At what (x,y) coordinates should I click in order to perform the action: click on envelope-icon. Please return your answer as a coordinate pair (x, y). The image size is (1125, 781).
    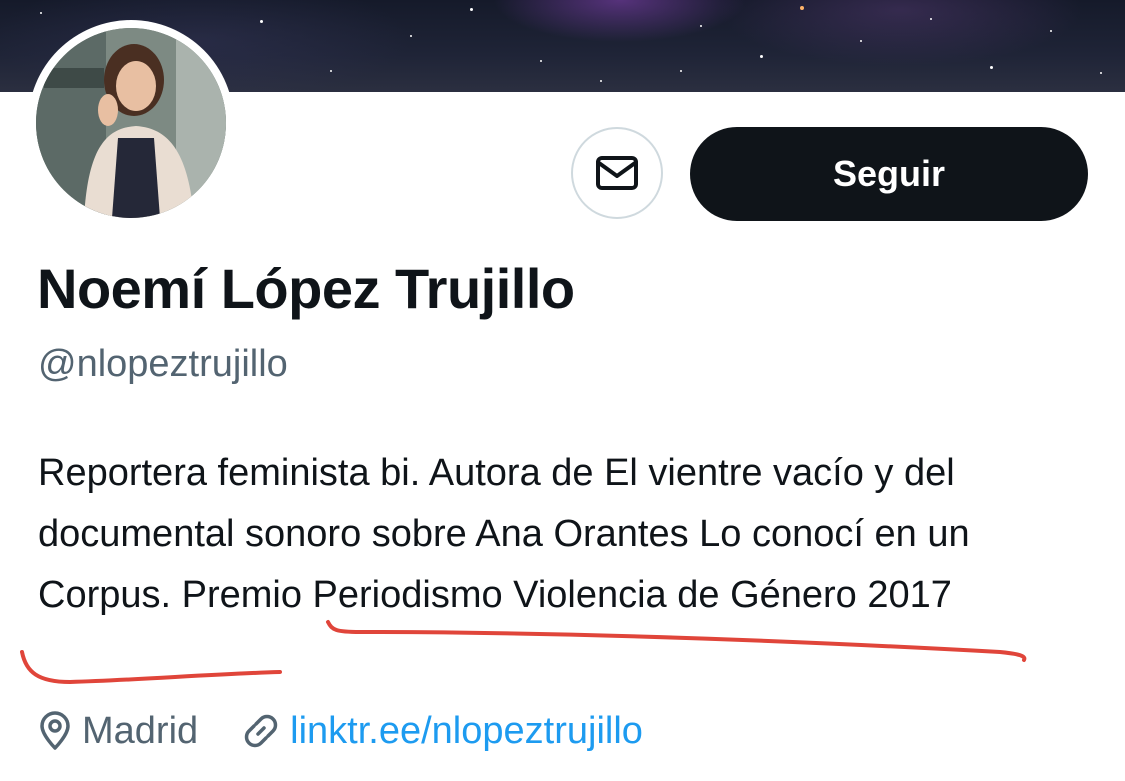
    Looking at the image, I should click on (617, 173).